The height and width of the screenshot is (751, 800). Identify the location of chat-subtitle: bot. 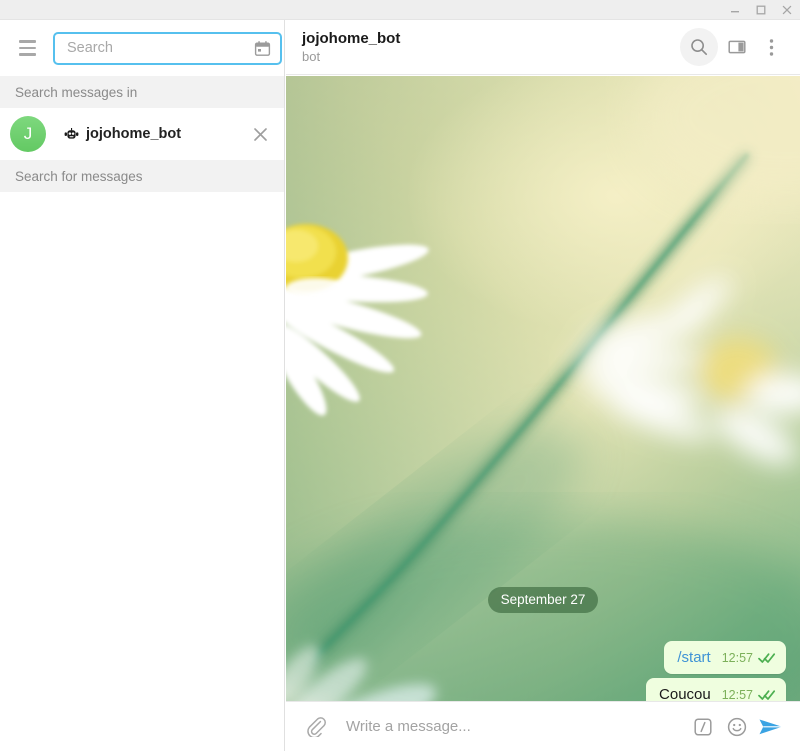
(311, 56).